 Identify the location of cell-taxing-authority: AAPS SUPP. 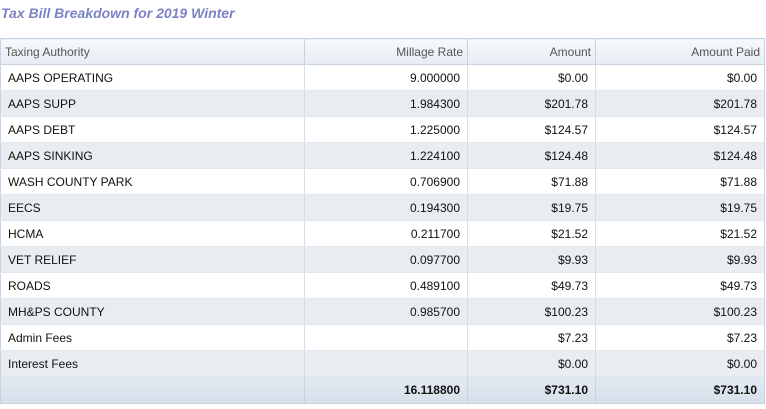
(152, 103).